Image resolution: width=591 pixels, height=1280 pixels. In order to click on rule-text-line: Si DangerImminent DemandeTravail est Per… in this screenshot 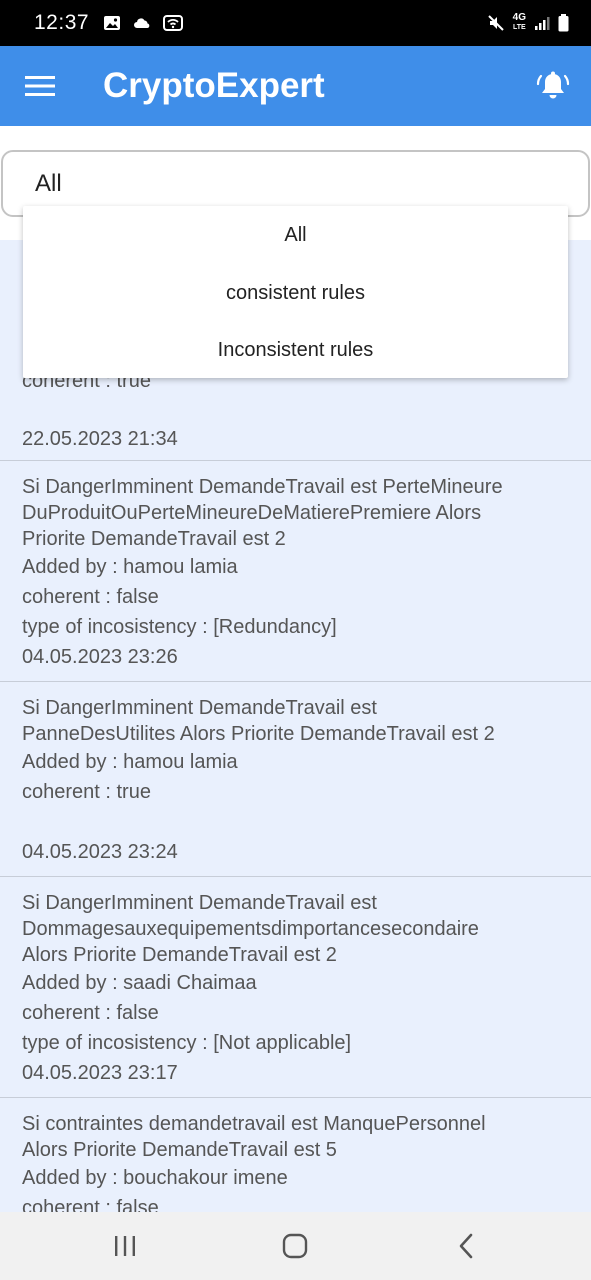, I will do `click(262, 487)`.